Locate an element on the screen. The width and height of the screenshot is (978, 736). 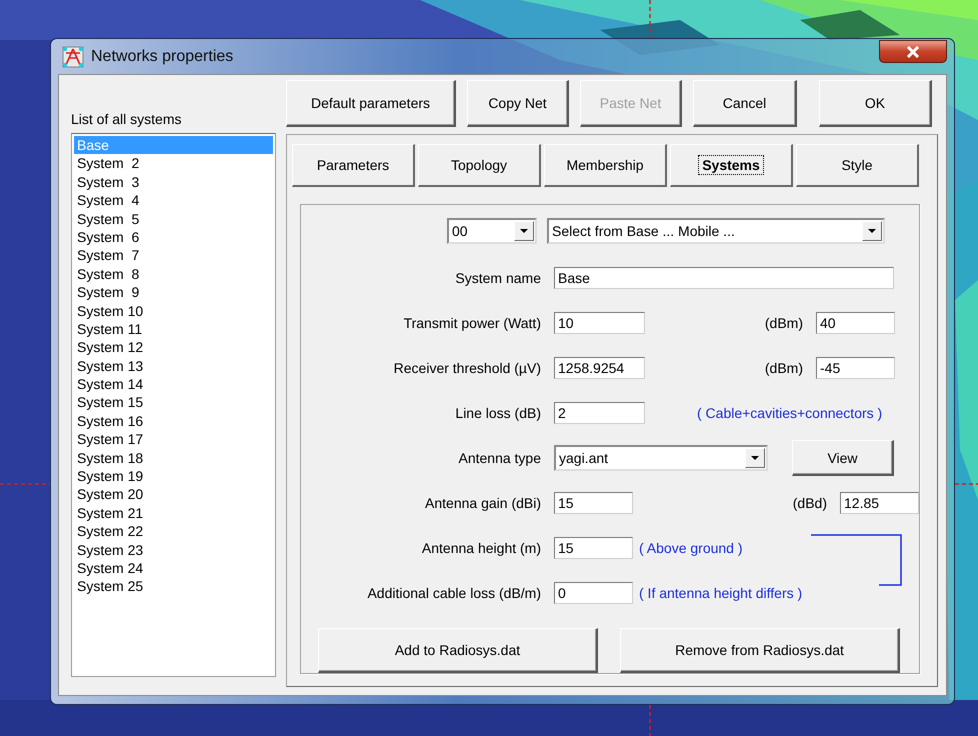
list-item: System 19 is located at coordinates (173, 476).